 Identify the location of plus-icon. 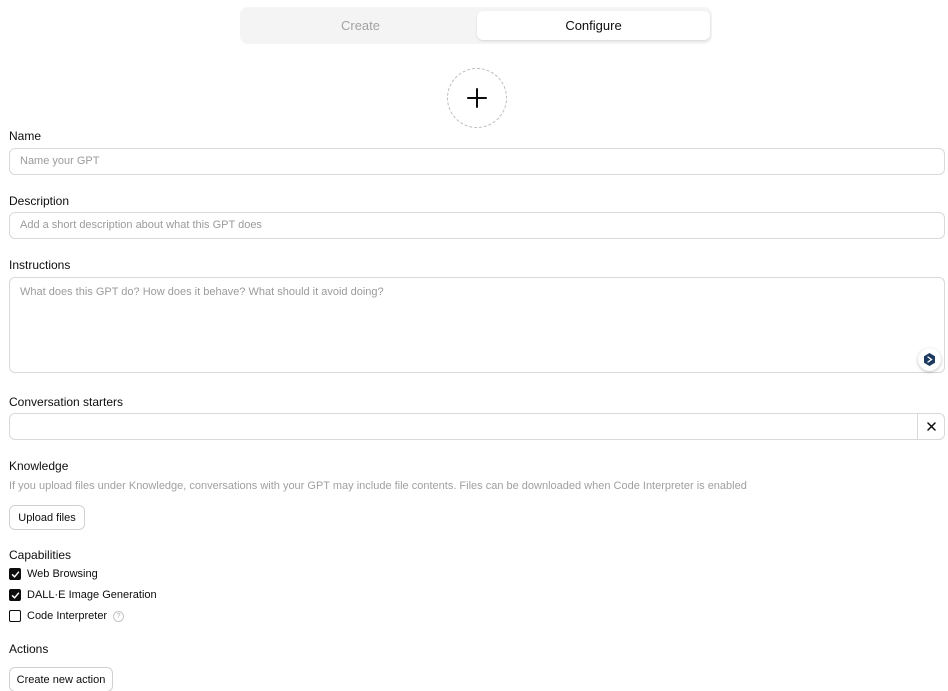
(477, 98).